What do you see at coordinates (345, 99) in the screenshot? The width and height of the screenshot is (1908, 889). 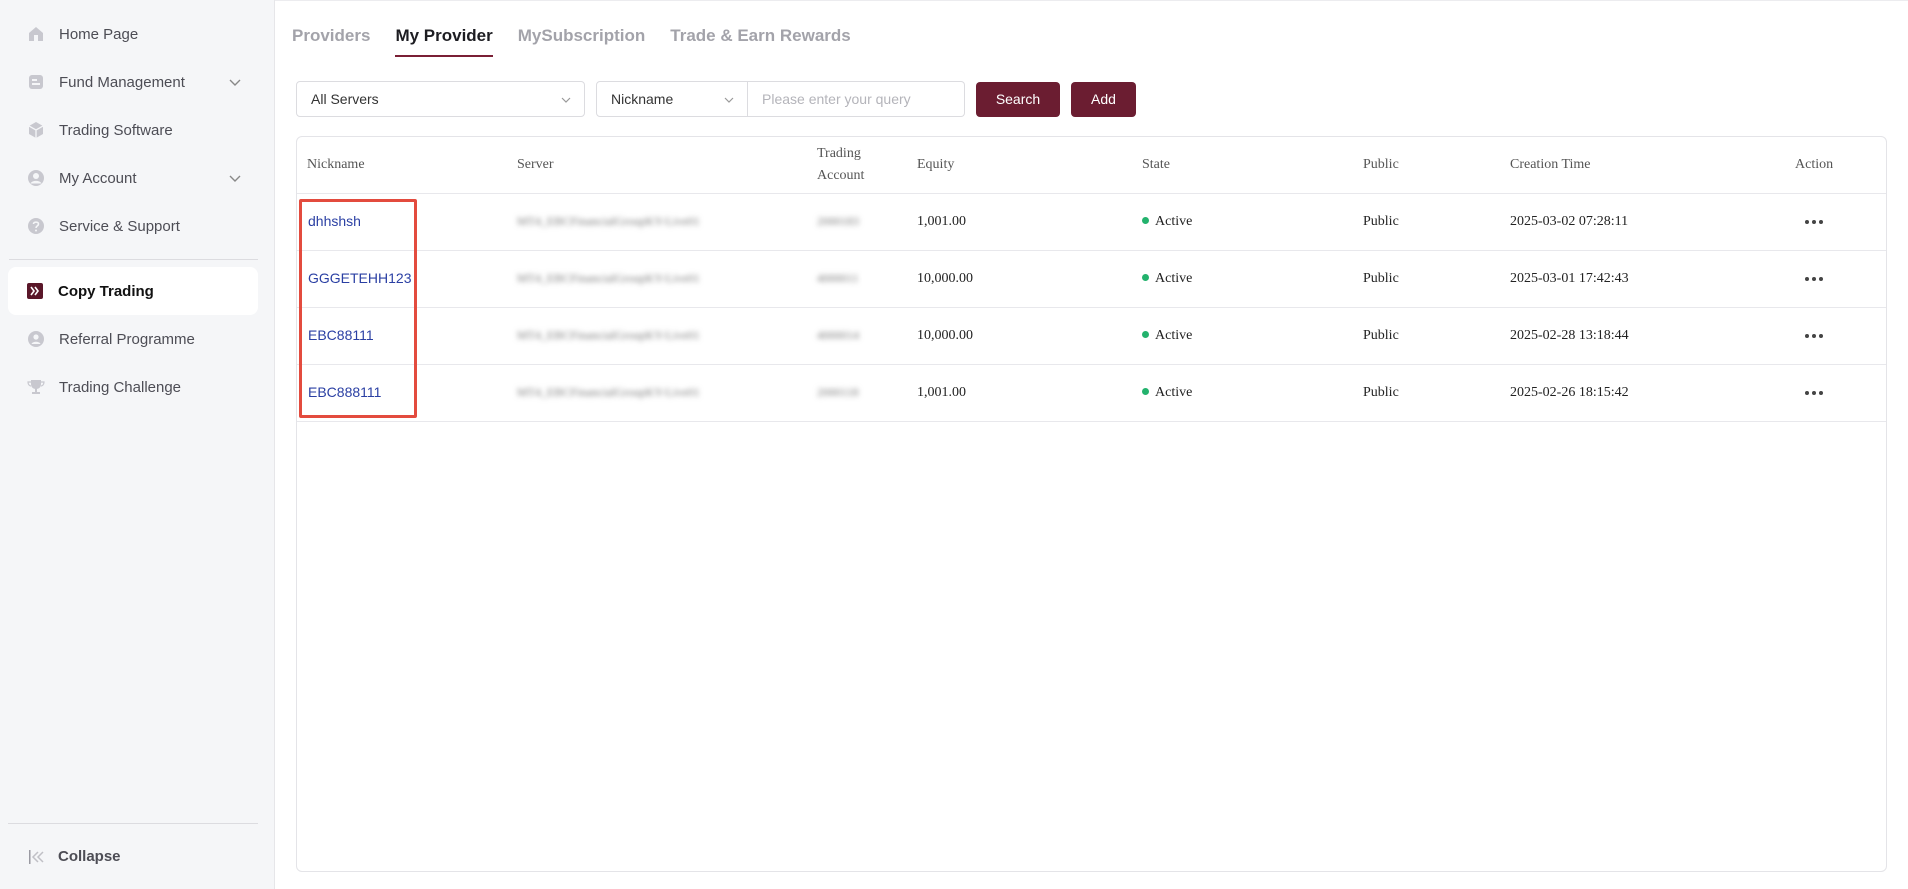 I see `server-select-value: All Servers` at bounding box center [345, 99].